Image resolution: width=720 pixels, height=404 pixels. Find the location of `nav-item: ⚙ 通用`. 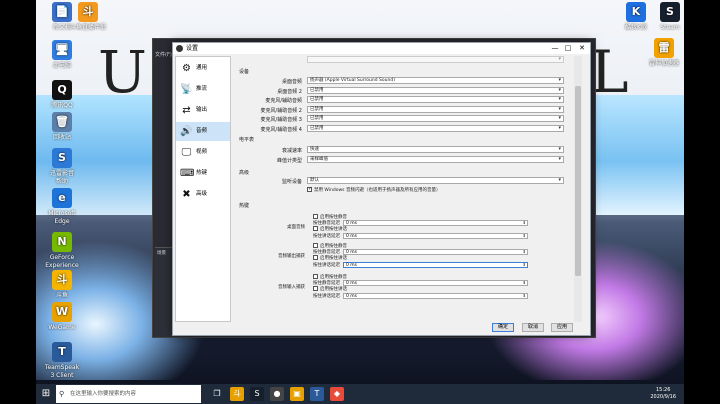

nav-item: ⚙ 通用 is located at coordinates (203, 68).